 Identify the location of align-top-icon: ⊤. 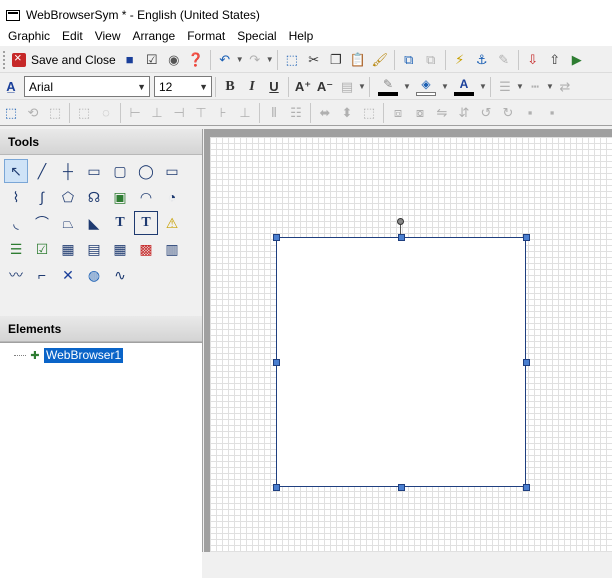
(201, 113).